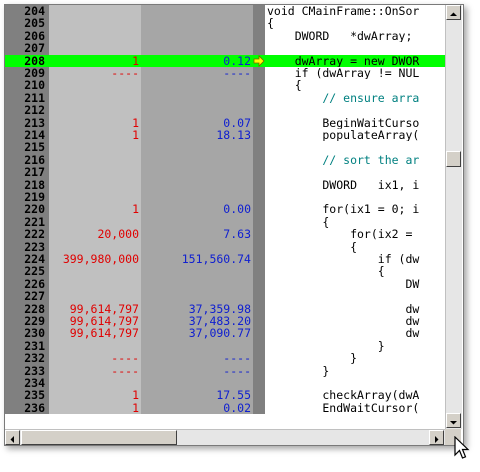  What do you see at coordinates (355, 60) in the screenshot?
I see `source-code-line: dwArray = new DWOR` at bounding box center [355, 60].